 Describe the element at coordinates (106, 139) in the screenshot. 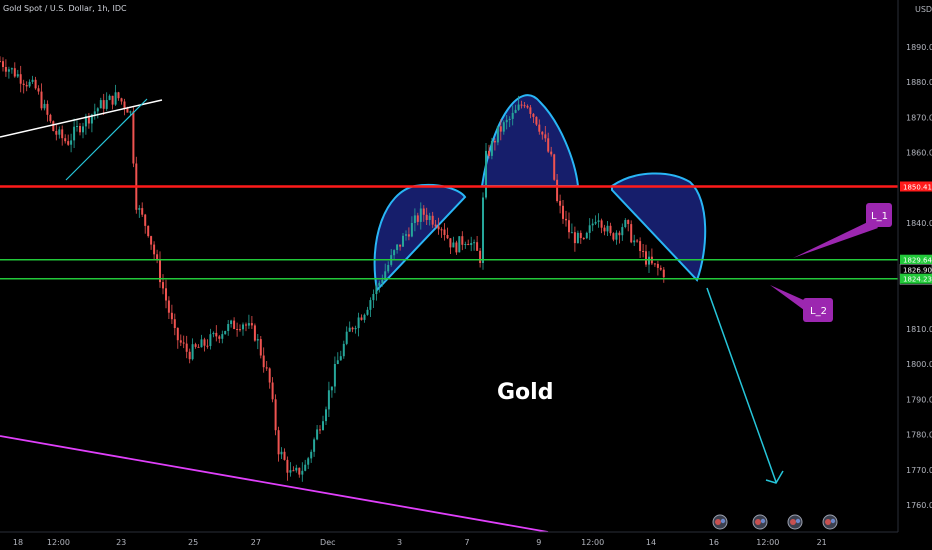

I see `cyan-trend-line` at that location.